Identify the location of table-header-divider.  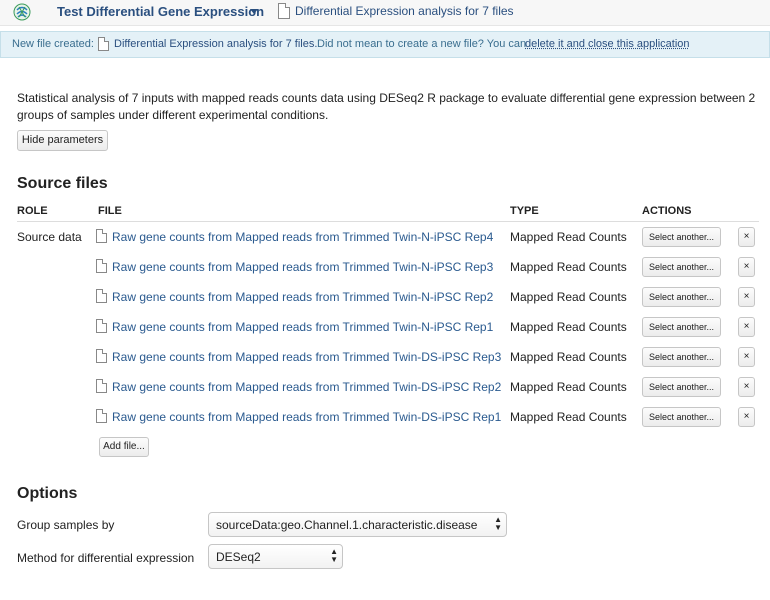
(388, 221).